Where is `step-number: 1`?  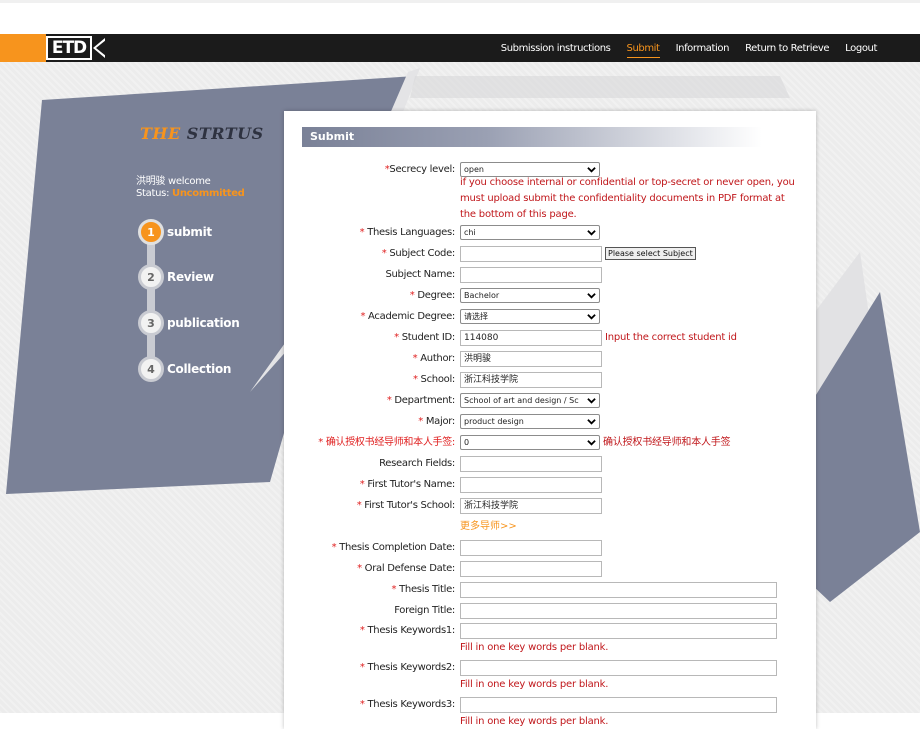 step-number: 1 is located at coordinates (151, 232).